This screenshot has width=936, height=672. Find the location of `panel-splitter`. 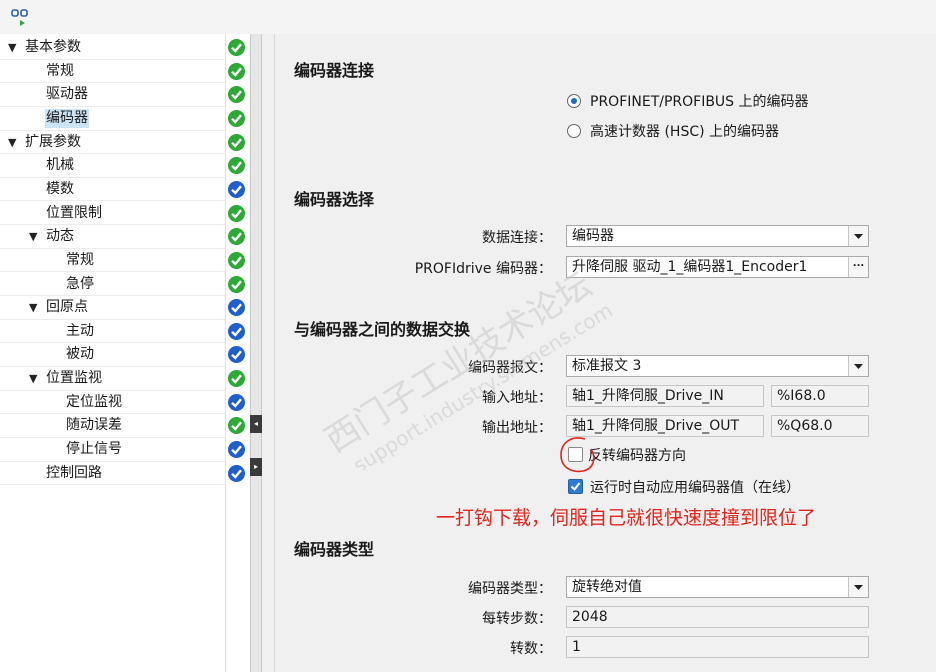

panel-splitter is located at coordinates (256, 353).